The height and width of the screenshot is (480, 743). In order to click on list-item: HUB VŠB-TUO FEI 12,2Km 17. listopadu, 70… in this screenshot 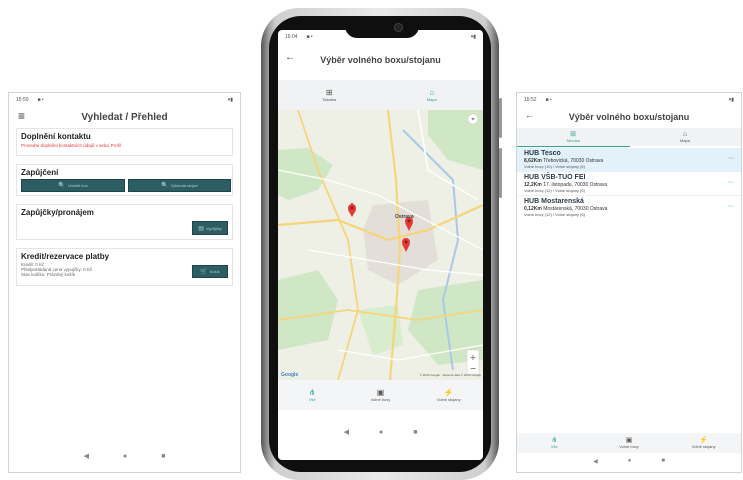, I will do `click(629, 184)`.